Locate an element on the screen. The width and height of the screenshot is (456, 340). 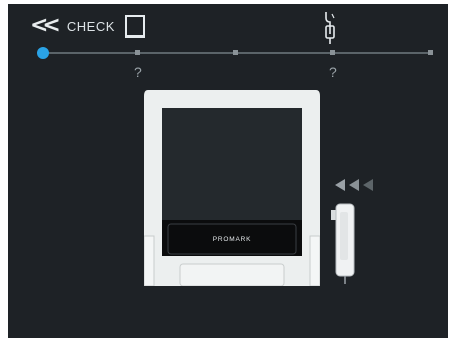
back-button: << CHECK is located at coordinates (72, 26).